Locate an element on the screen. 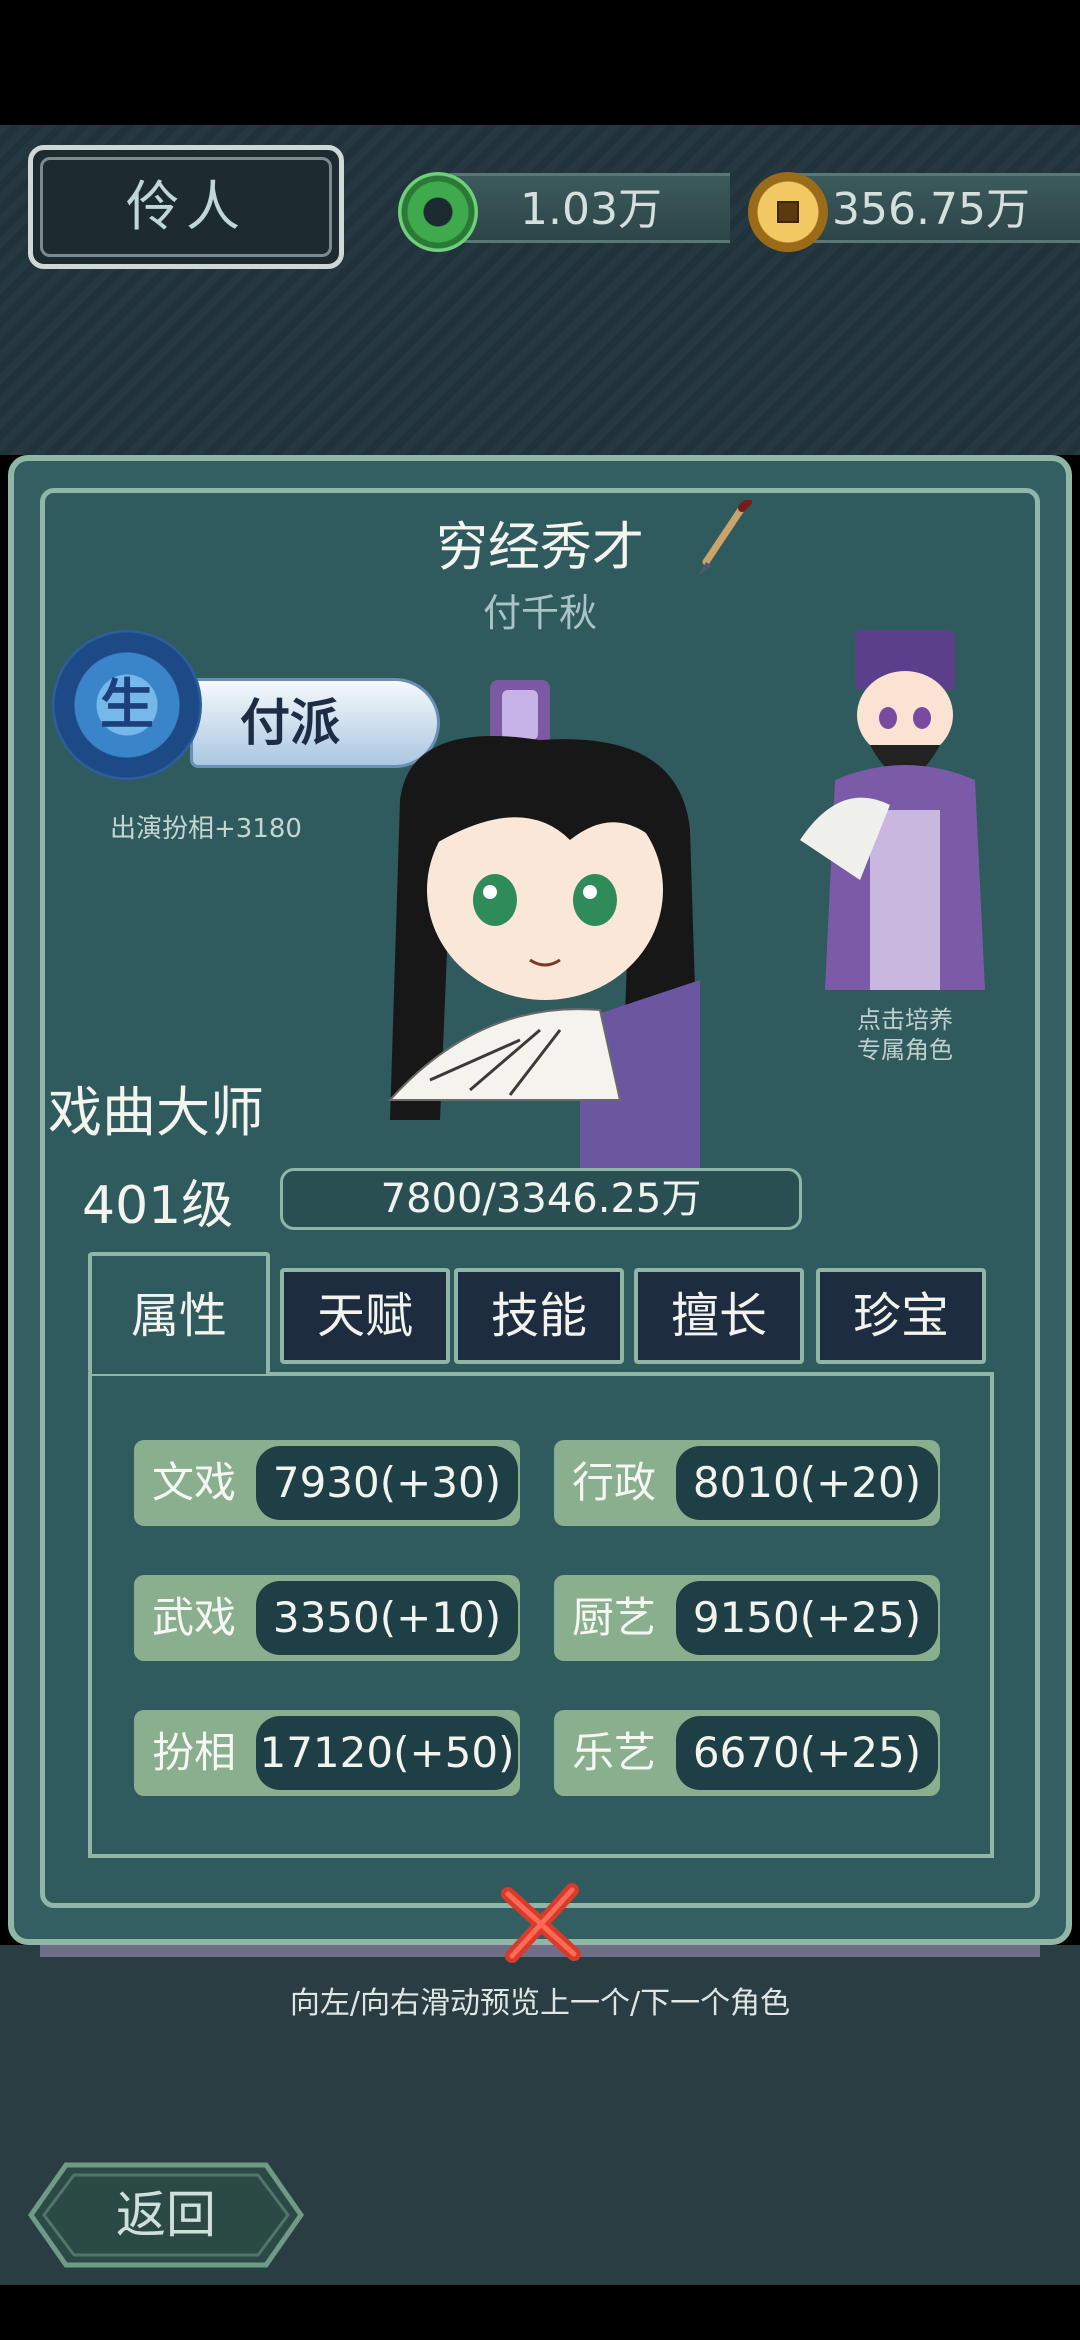  brush-icon is located at coordinates (722, 540).